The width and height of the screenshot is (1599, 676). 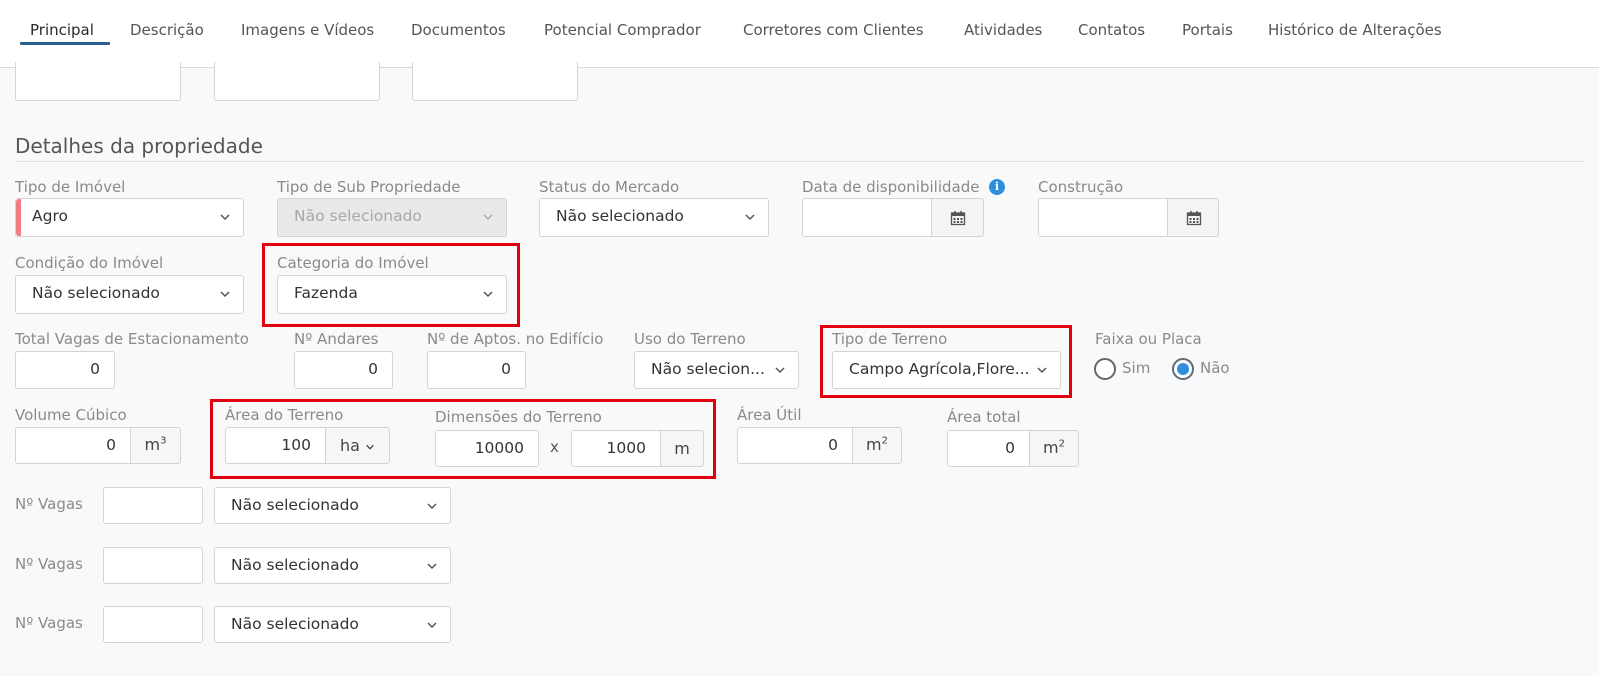 I want to click on construcao-calendar-button, so click(x=1193, y=217).